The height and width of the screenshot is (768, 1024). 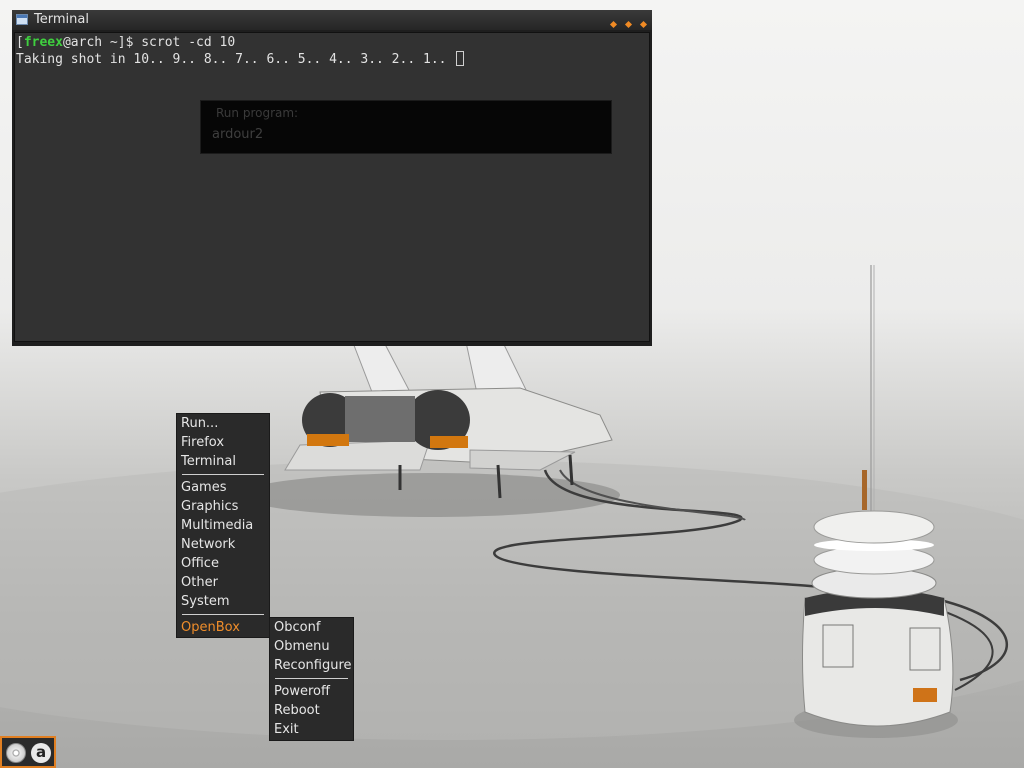 I want to click on iconify-button, so click(x=613, y=24).